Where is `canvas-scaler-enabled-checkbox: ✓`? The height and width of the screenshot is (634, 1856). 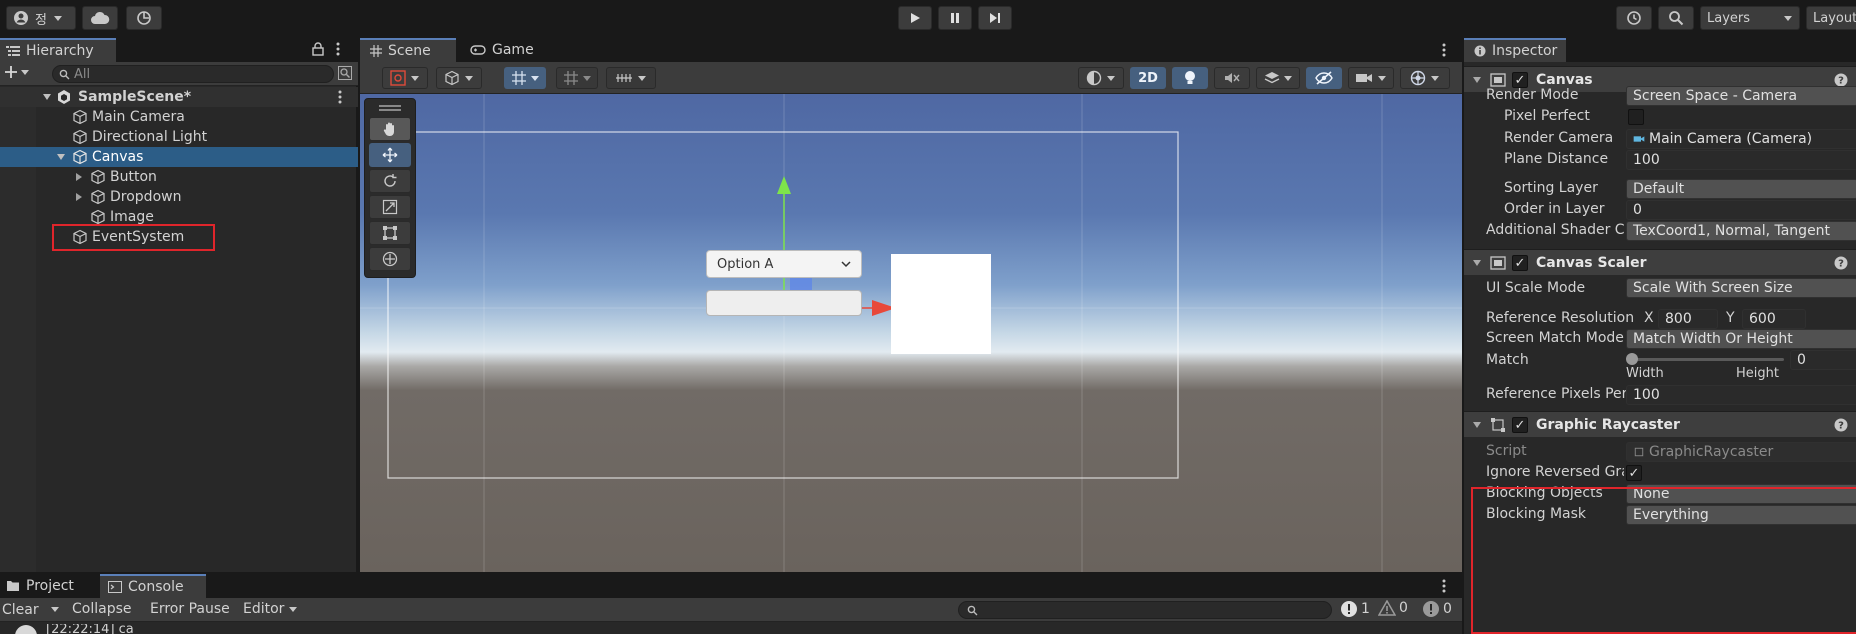
canvas-scaler-enabled-checkbox: ✓ is located at coordinates (1520, 263).